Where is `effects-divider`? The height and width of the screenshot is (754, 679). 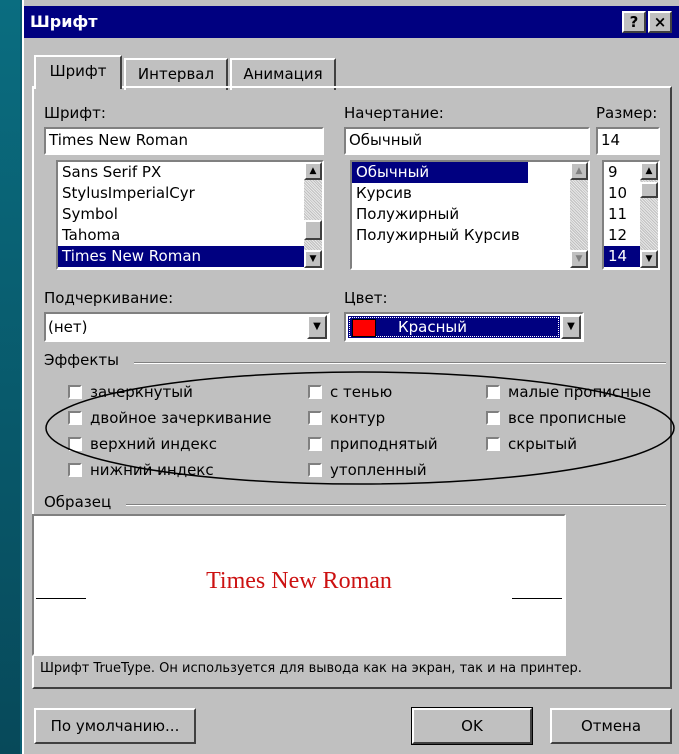
effects-divider is located at coordinates (400, 363).